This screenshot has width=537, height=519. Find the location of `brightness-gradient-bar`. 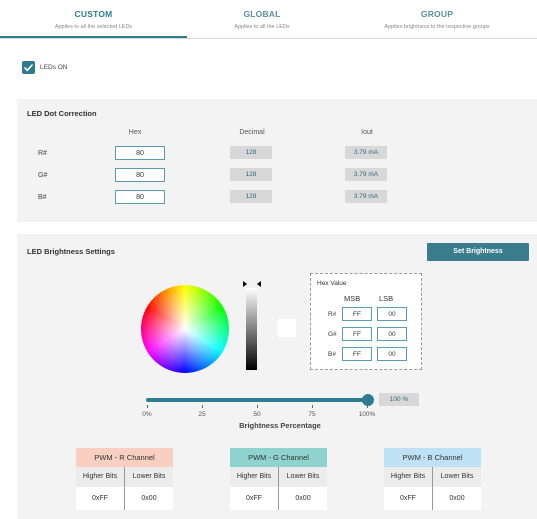

brightness-gradient-bar is located at coordinates (251, 329).